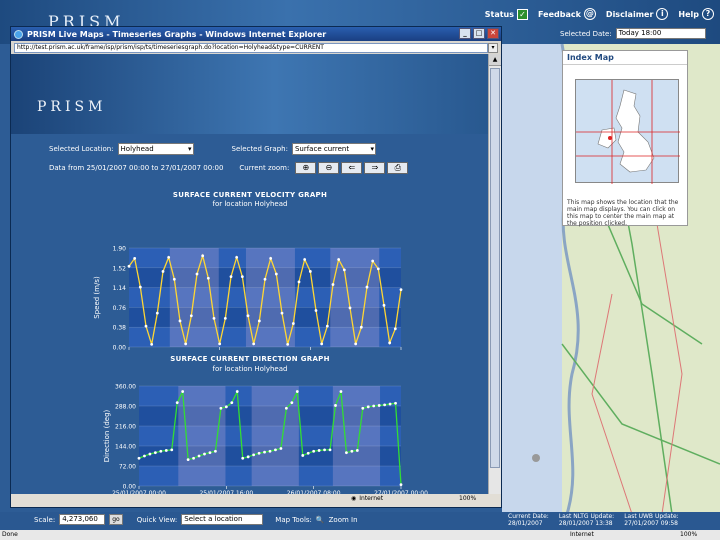 The image size is (720, 540). I want to click on zoom-tools: ⊕ ⊖ ⇐ ⇒ ⎙, so click(352, 168).